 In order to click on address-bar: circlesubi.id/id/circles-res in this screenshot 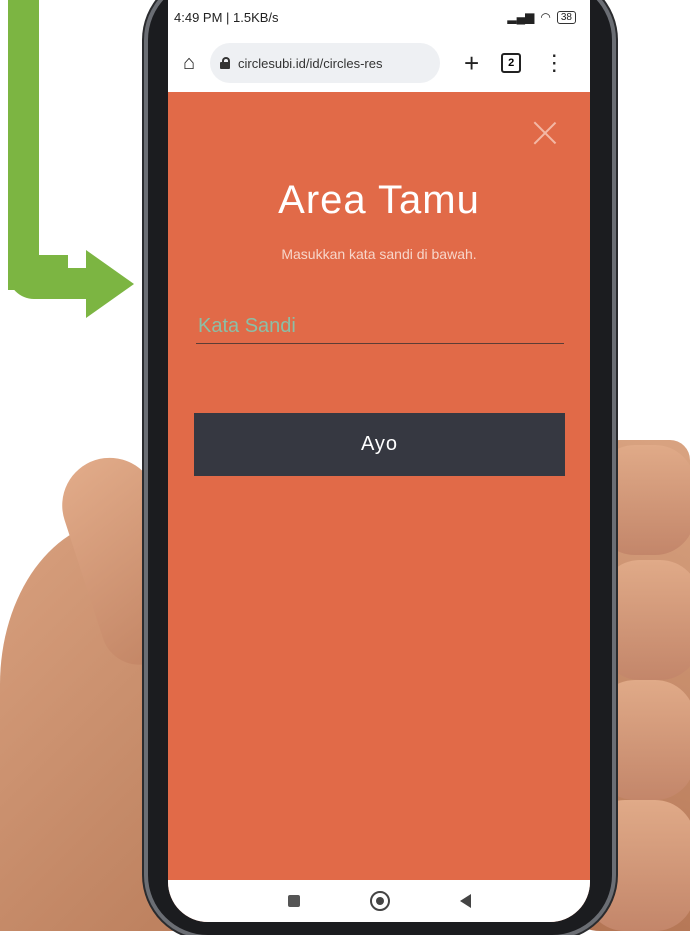, I will do `click(325, 63)`.